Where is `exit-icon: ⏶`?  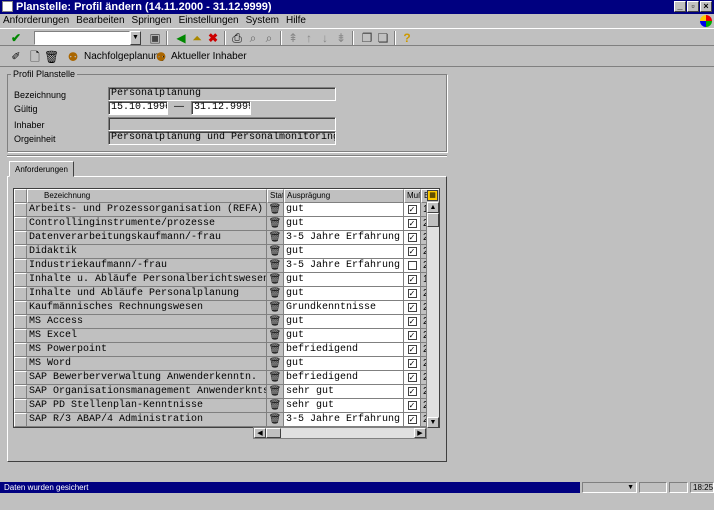 exit-icon: ⏶ is located at coordinates (197, 38).